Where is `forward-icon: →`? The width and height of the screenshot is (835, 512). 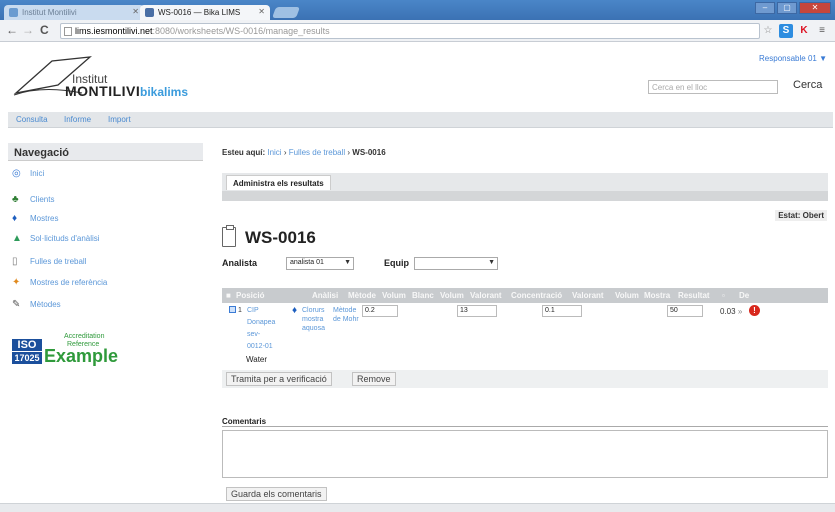
forward-icon: → is located at coordinates (28, 30).